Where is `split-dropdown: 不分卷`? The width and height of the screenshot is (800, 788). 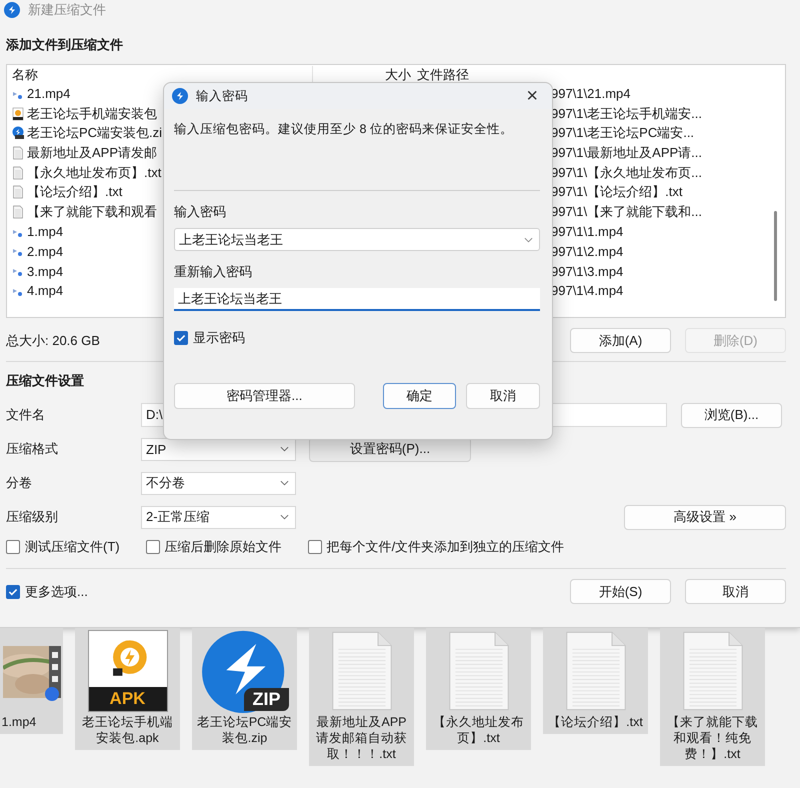
split-dropdown: 不分卷 is located at coordinates (218, 483).